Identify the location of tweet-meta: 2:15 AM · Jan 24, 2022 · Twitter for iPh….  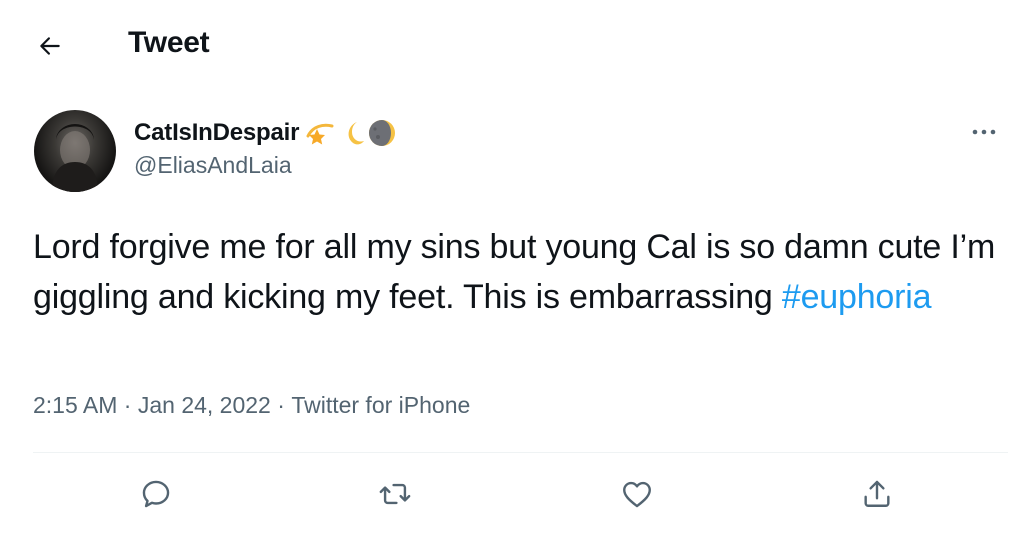
(251, 405).